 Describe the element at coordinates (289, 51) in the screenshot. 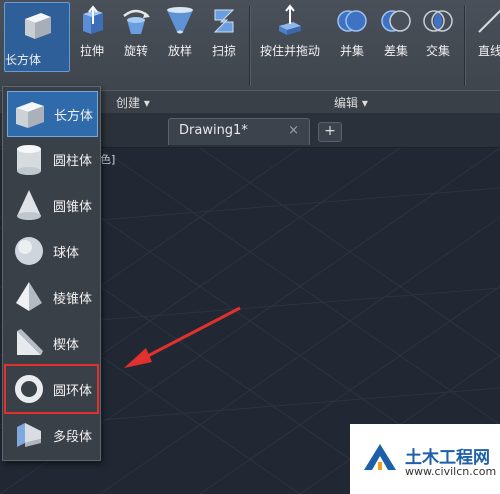

I see `presspull-button-label: 按住并拖动` at that location.